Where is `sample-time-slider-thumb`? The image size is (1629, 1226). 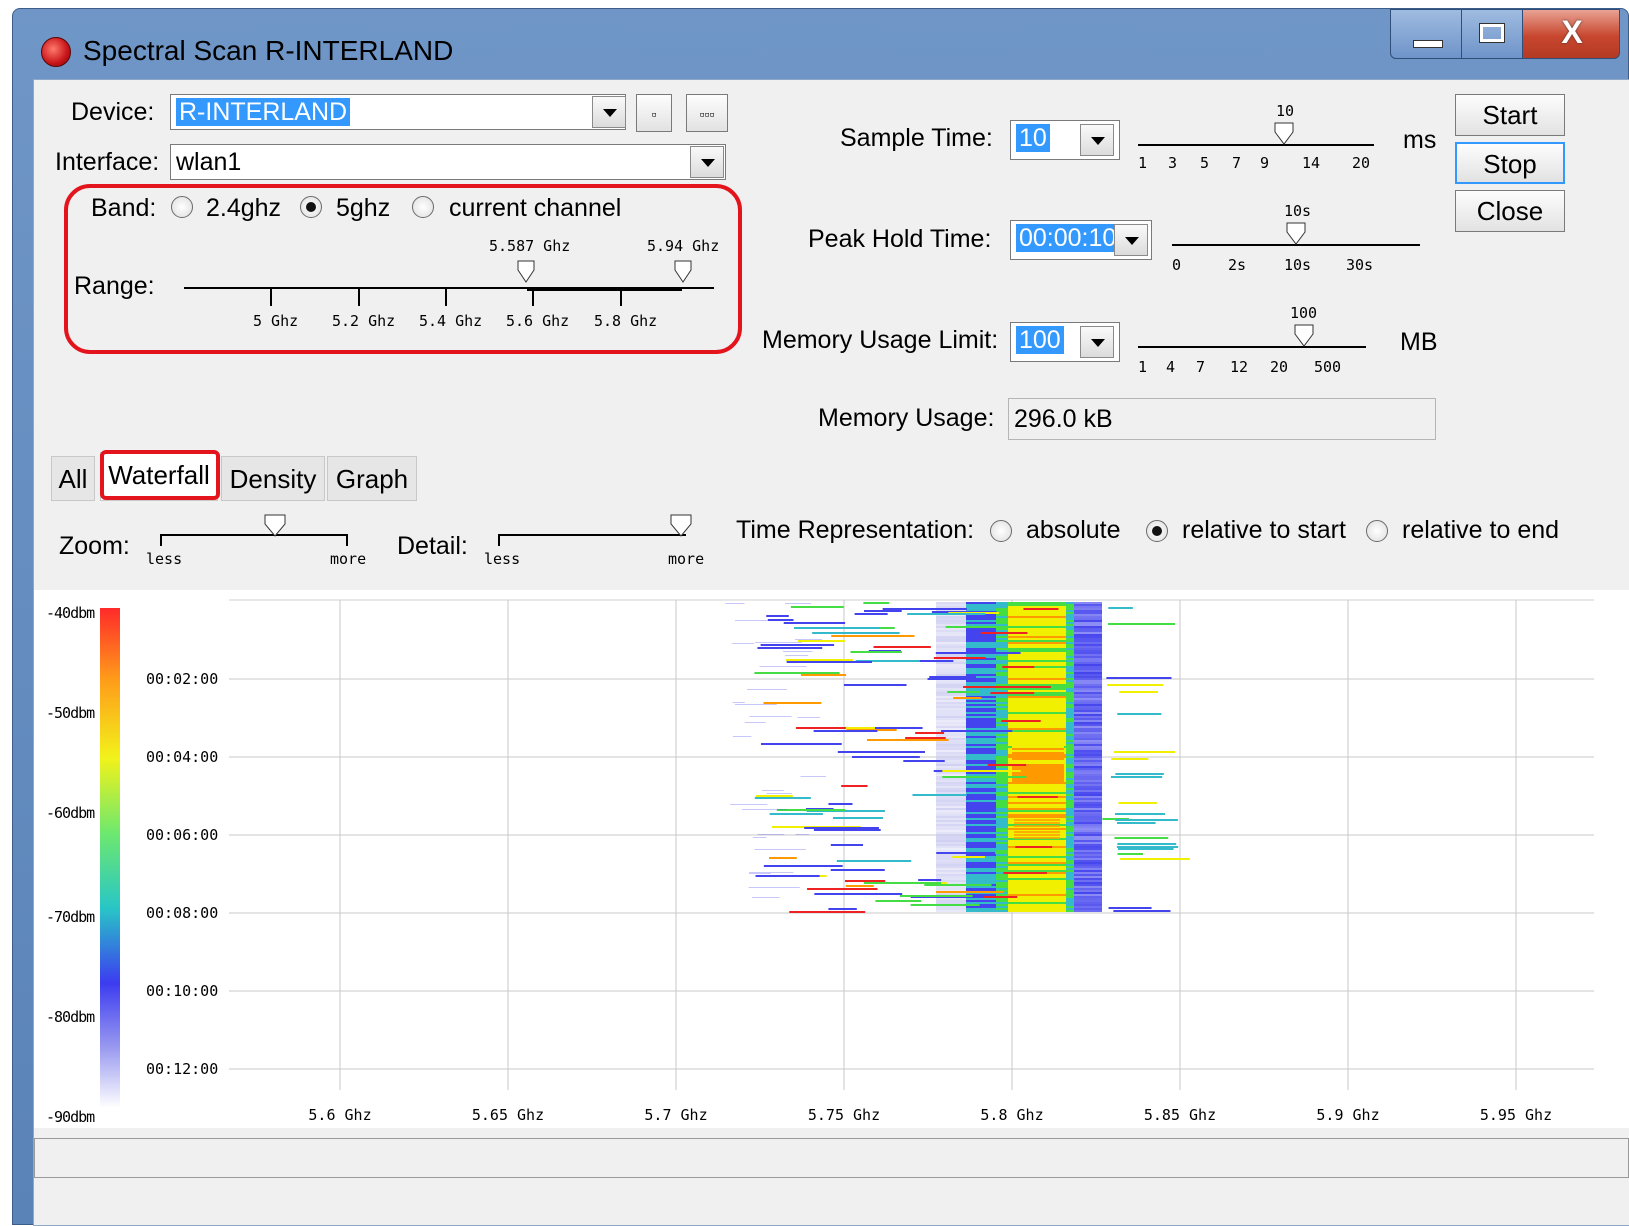
sample-time-slider-thumb is located at coordinates (1284, 136).